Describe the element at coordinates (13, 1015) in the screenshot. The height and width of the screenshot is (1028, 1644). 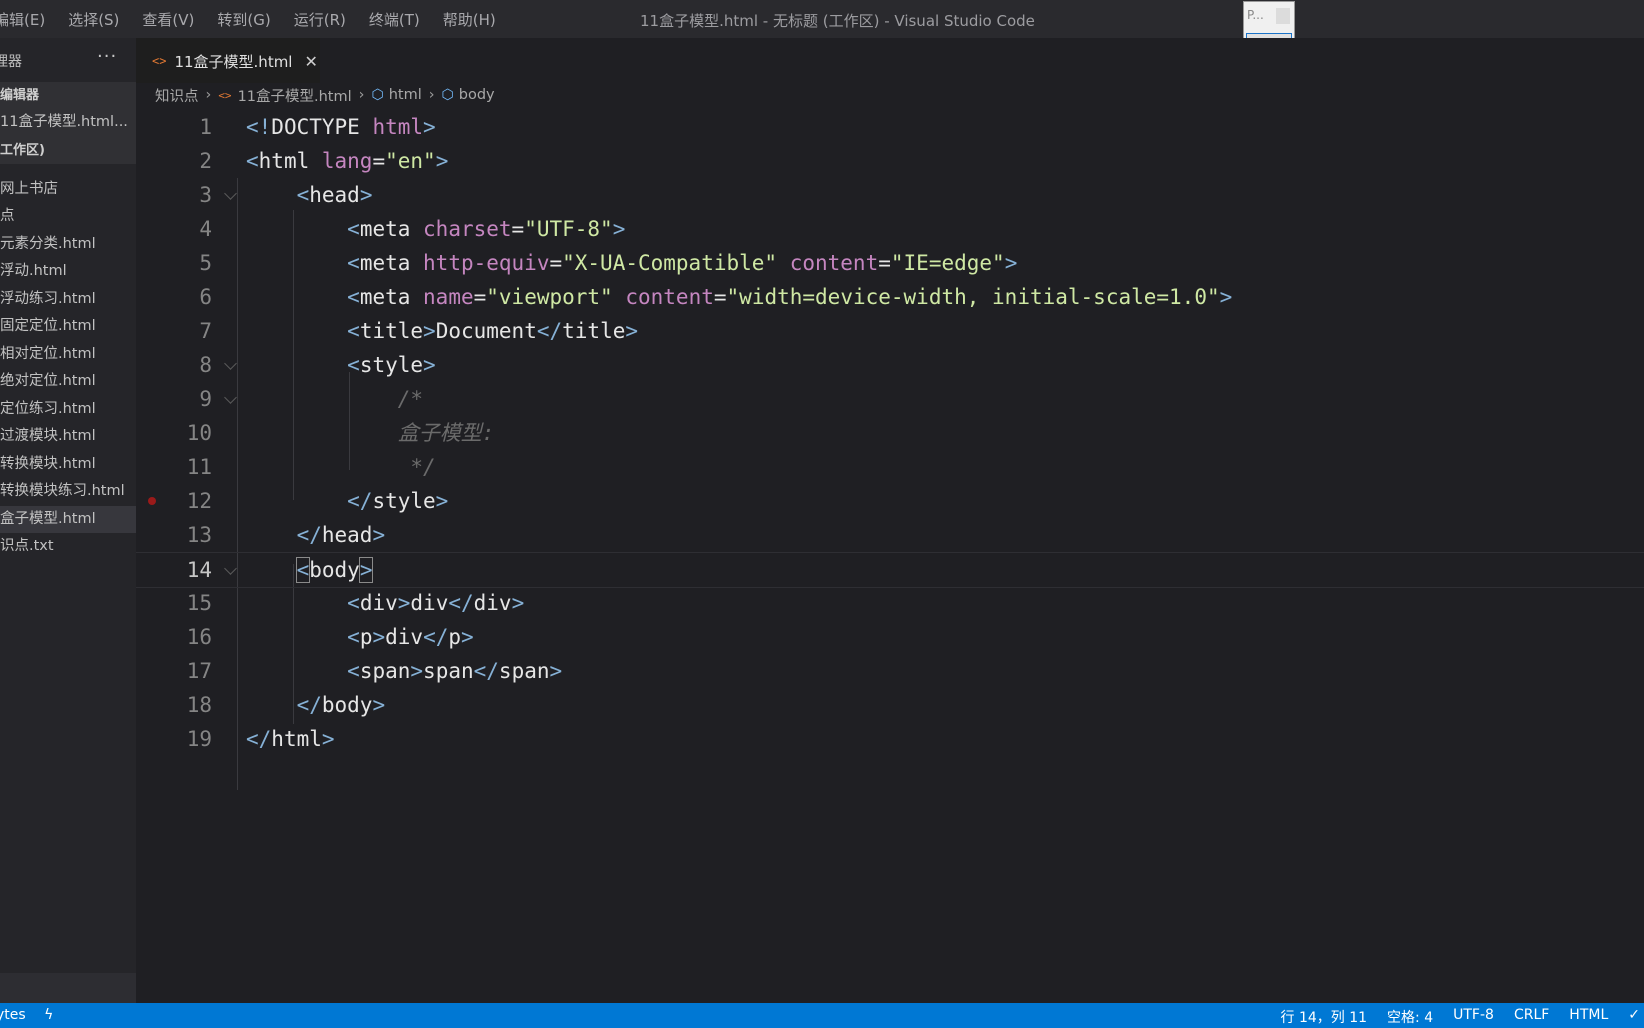
I see `file-size-status: ytes` at that location.